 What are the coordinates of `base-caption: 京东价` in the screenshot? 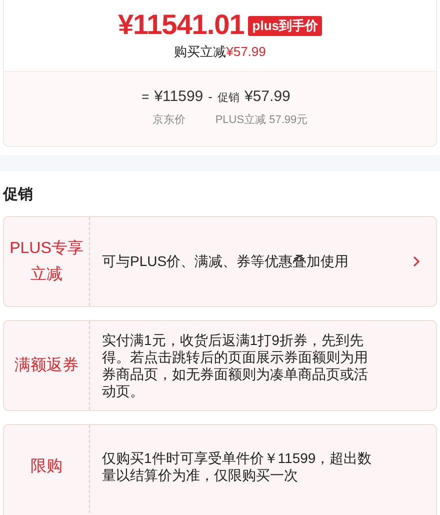 It's located at (169, 120).